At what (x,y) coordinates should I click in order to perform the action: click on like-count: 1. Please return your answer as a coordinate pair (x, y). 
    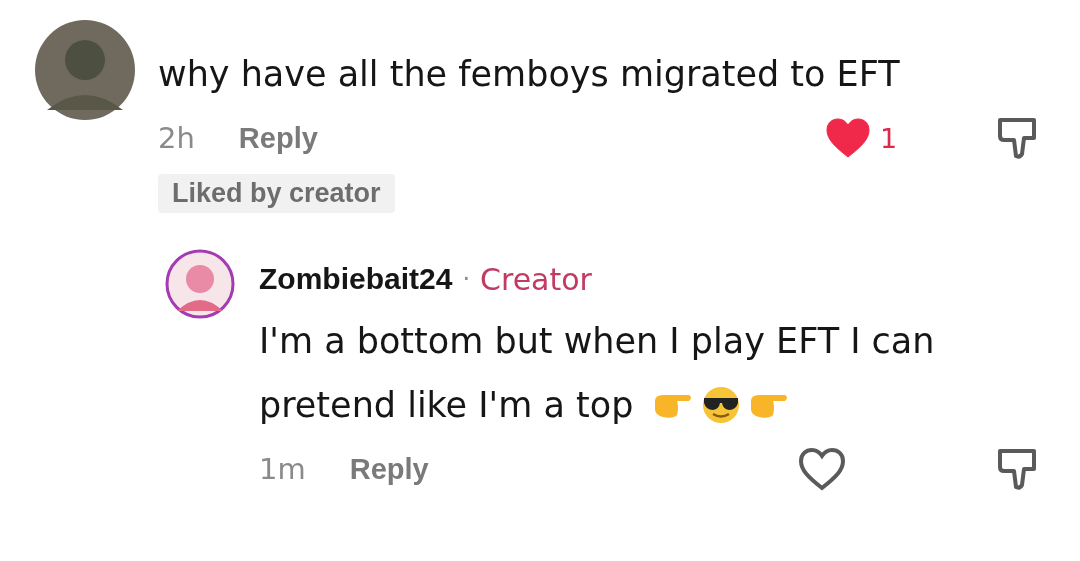
    Looking at the image, I should click on (889, 138).